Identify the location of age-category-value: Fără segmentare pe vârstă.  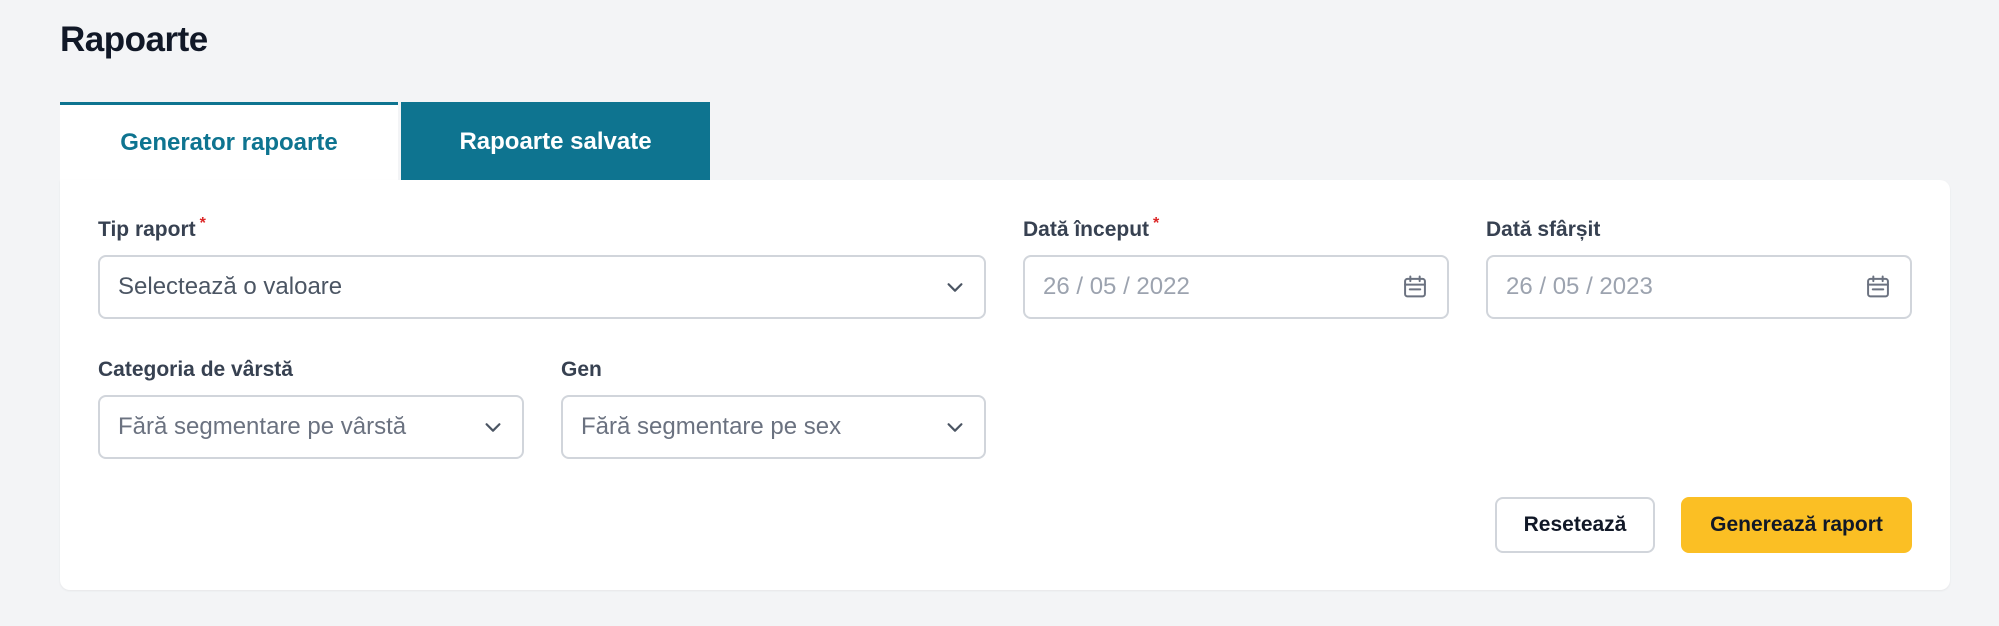
(262, 426).